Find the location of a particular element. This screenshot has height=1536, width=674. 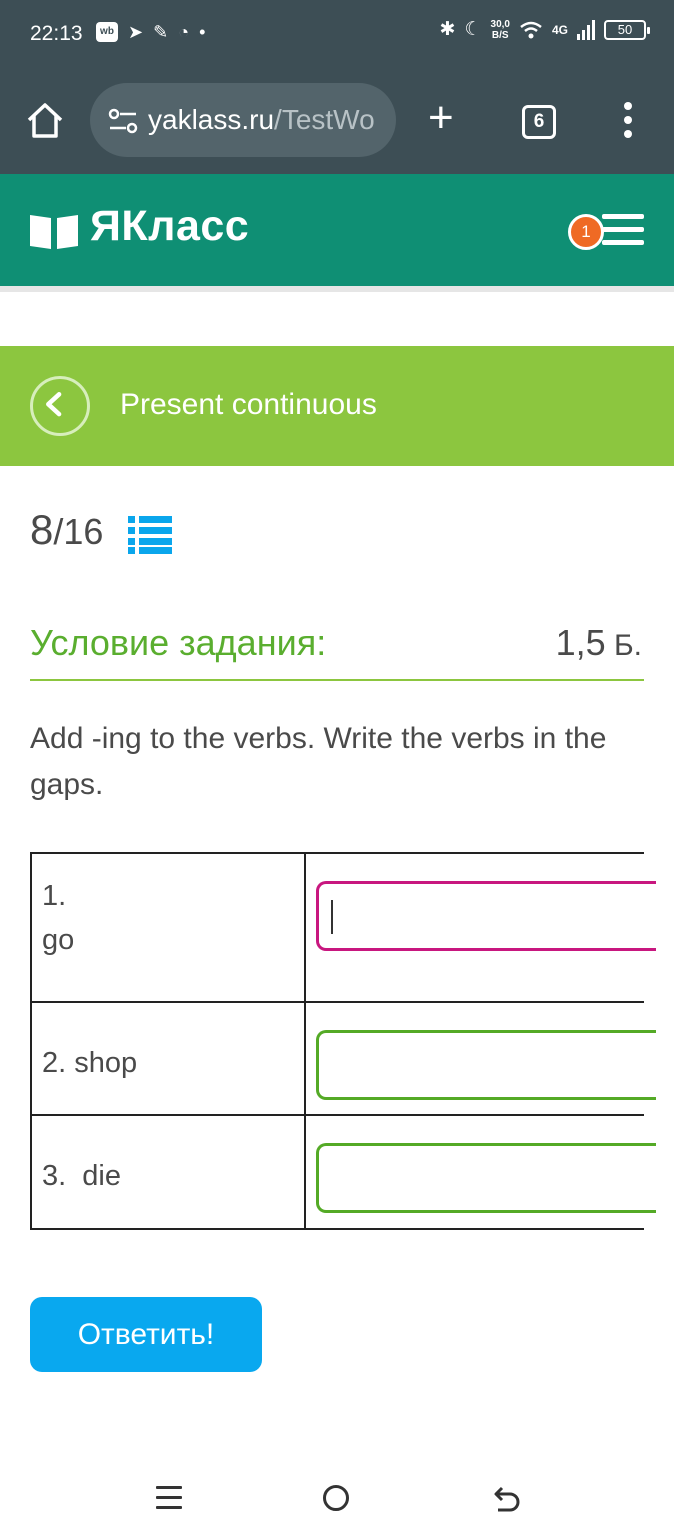

site-header: ЯКласс 1 is located at coordinates (337, 230).